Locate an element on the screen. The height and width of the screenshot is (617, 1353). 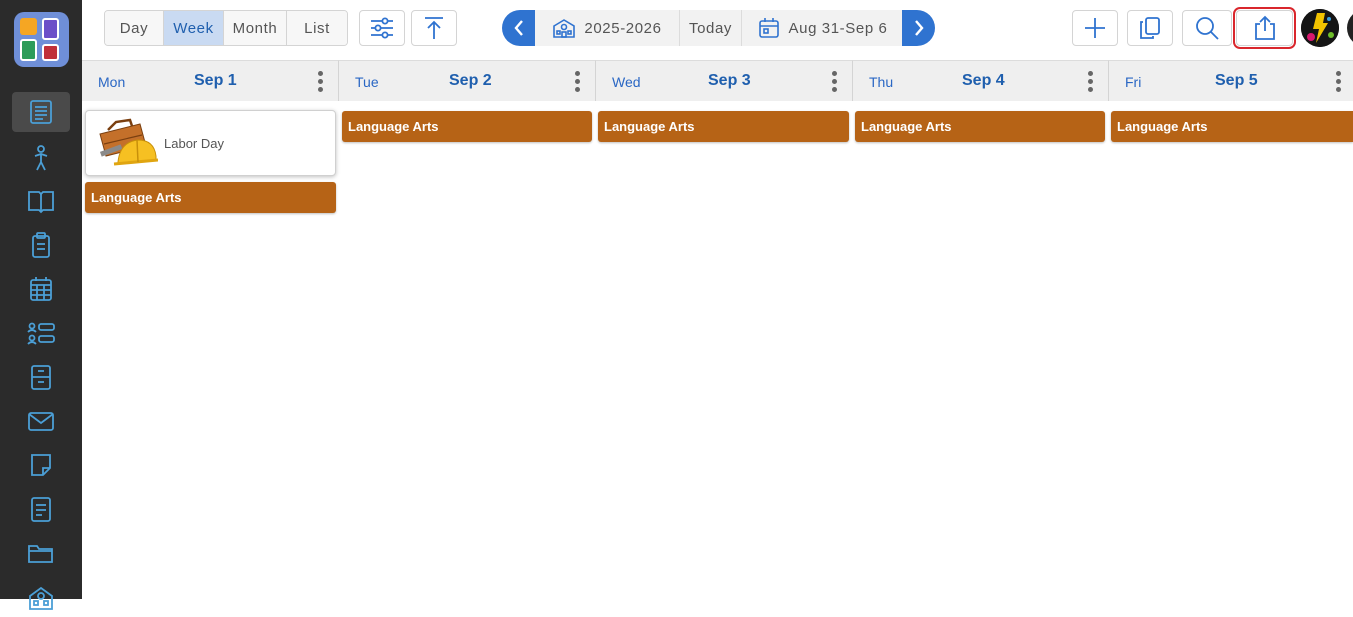
day-date: Sep 2 is located at coordinates (470, 81).